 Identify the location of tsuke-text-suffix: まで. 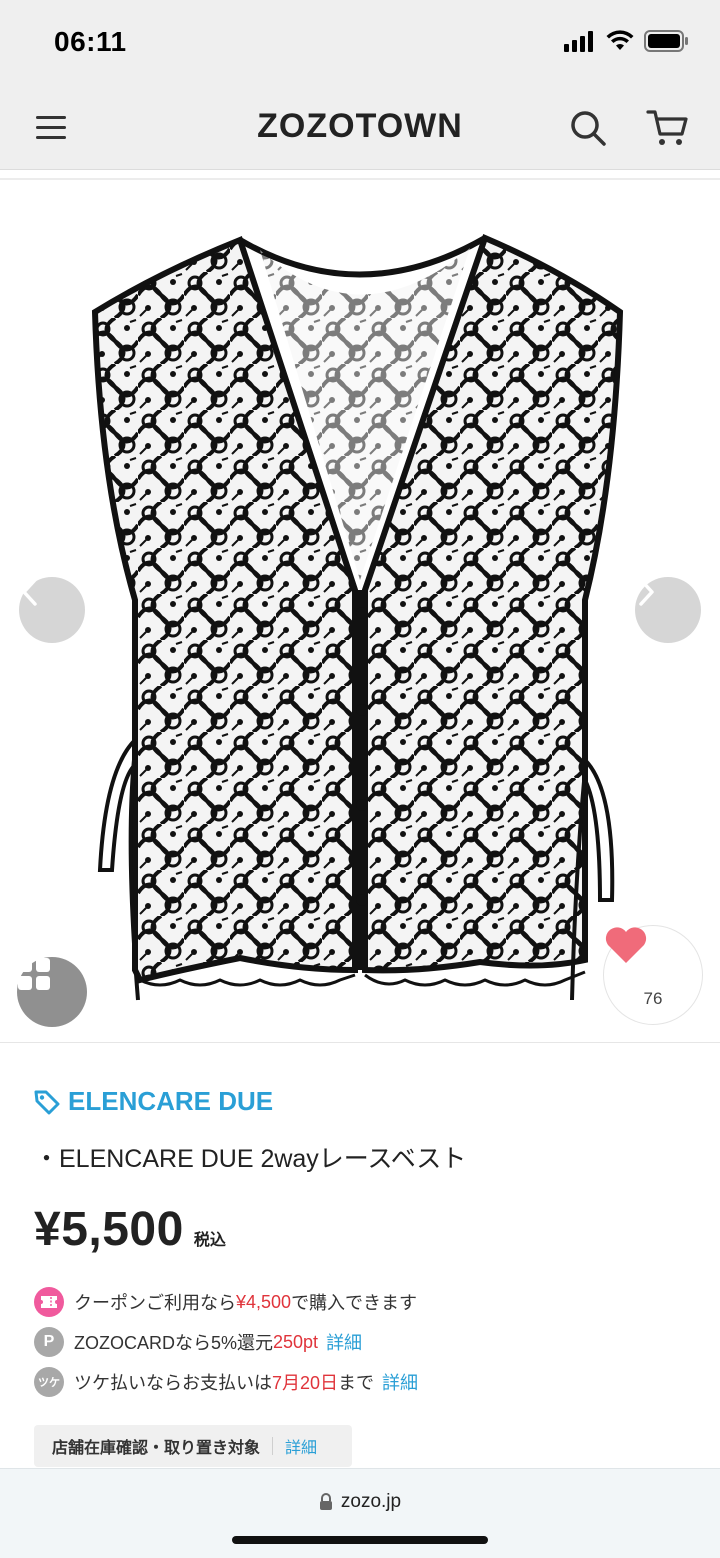
(356, 1383).